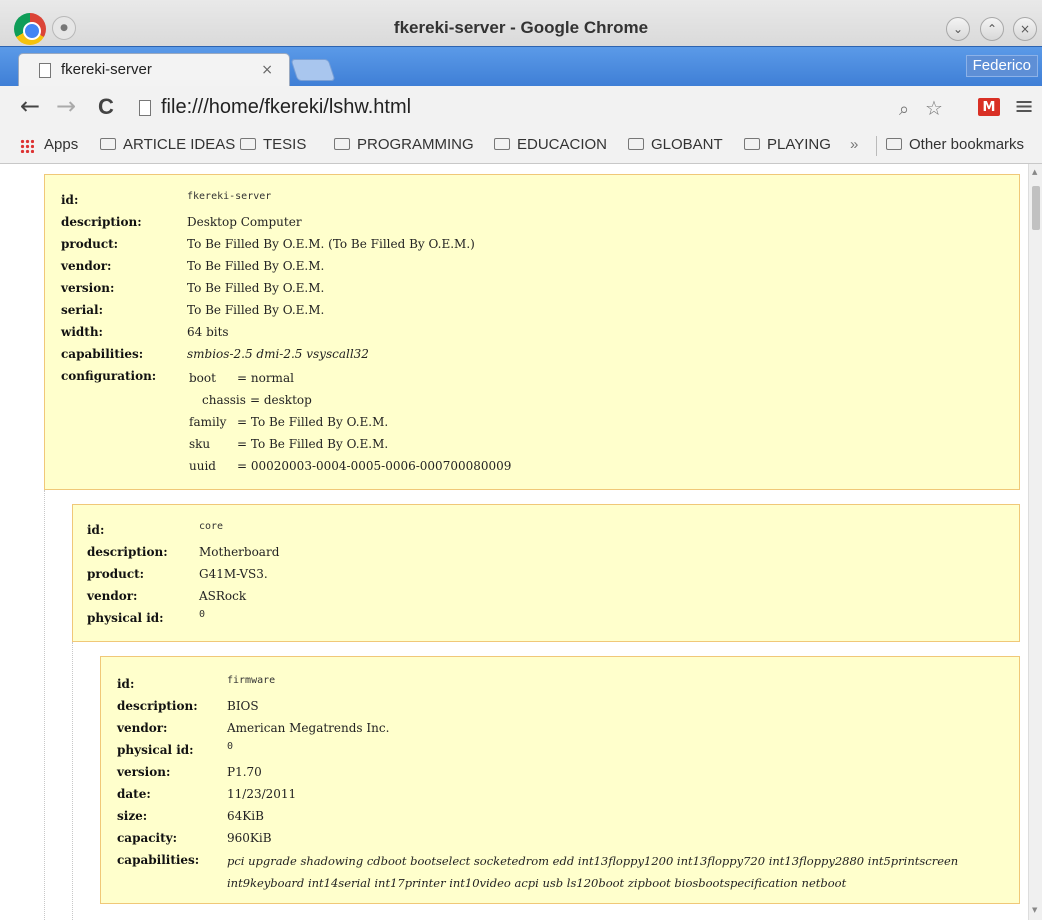 This screenshot has width=1042, height=920. What do you see at coordinates (183, 552) in the screenshot?
I see `node-row: description: Motherboard` at bounding box center [183, 552].